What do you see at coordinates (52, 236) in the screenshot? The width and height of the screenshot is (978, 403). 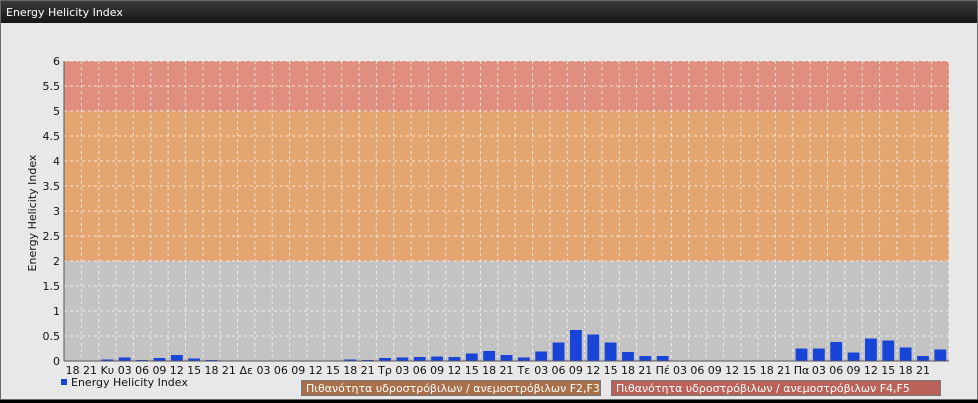 I see `y-tick-label: 2.5` at bounding box center [52, 236].